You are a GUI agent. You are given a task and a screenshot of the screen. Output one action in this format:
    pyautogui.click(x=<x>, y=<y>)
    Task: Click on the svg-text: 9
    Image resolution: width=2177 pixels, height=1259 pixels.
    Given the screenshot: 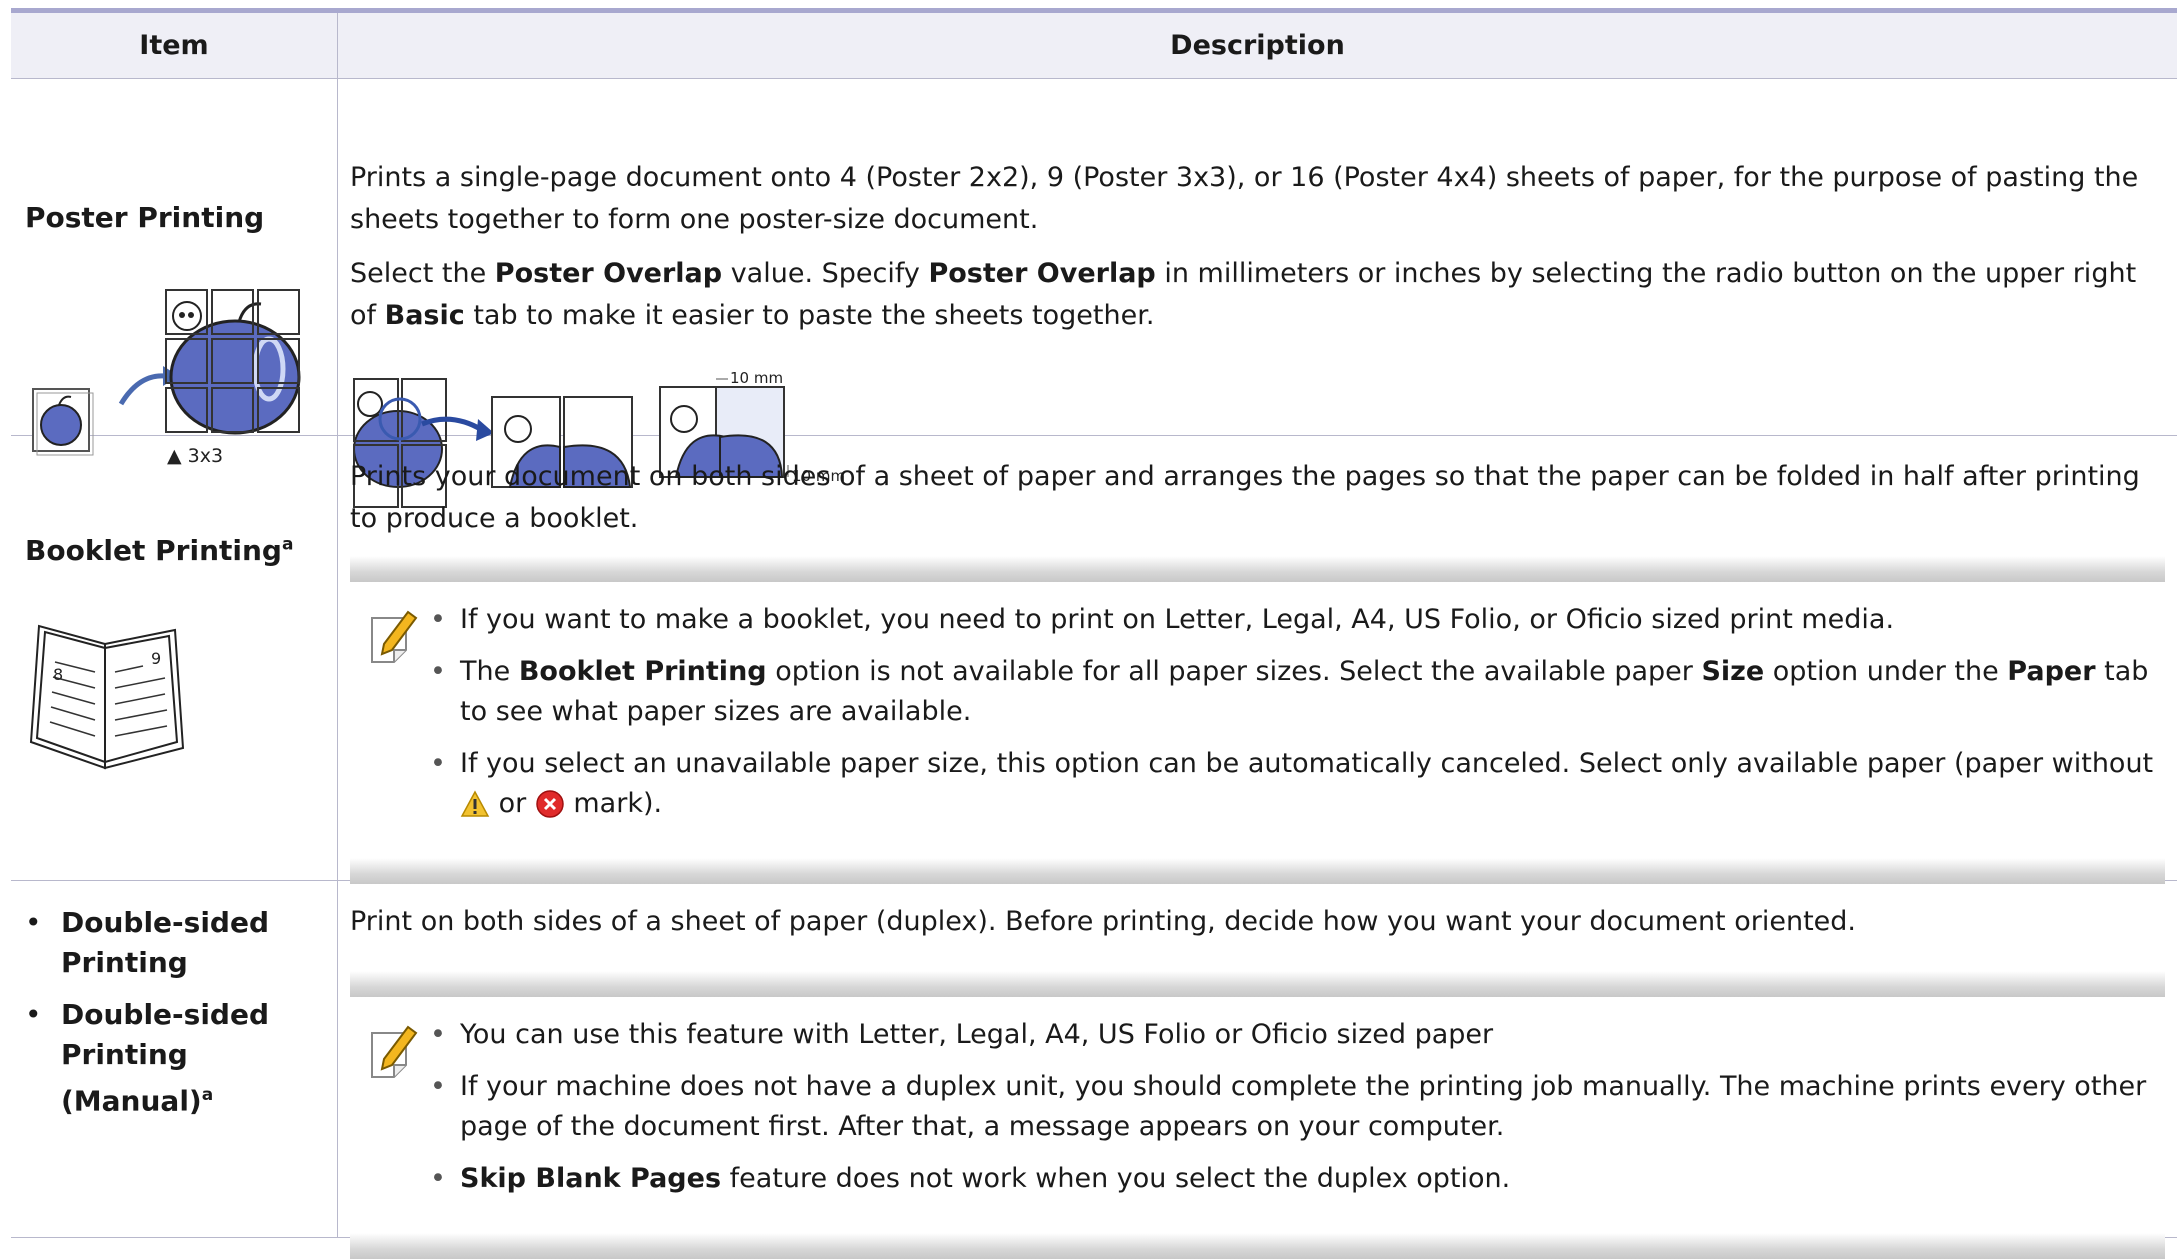 What is the action you would take?
    pyautogui.click(x=156, y=658)
    